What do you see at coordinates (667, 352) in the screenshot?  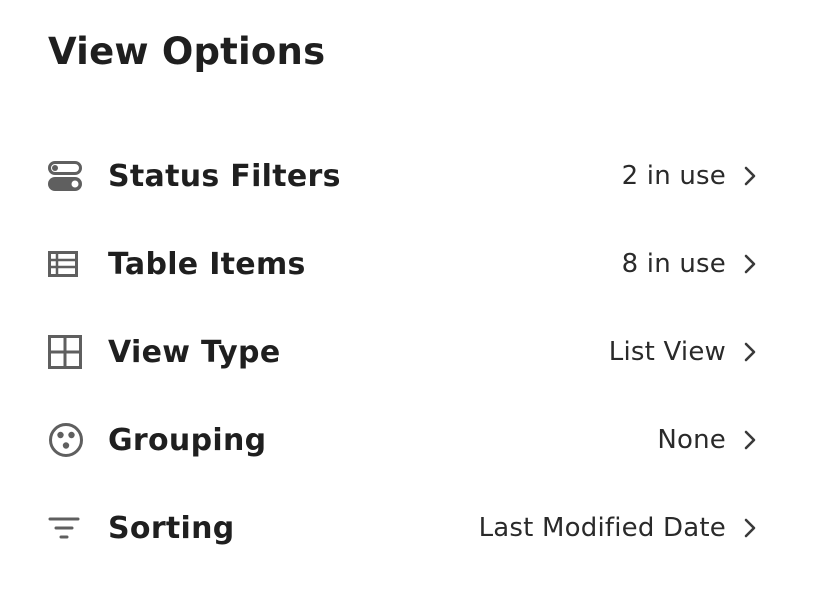 I see `option-value: List View` at bounding box center [667, 352].